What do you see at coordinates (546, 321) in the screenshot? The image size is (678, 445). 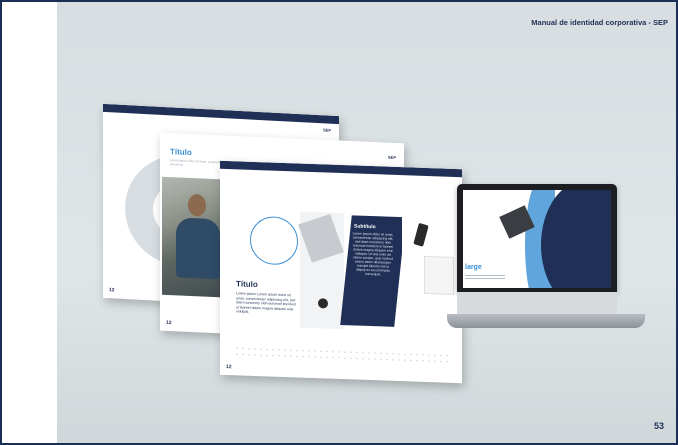 I see `laptop-base` at bounding box center [546, 321].